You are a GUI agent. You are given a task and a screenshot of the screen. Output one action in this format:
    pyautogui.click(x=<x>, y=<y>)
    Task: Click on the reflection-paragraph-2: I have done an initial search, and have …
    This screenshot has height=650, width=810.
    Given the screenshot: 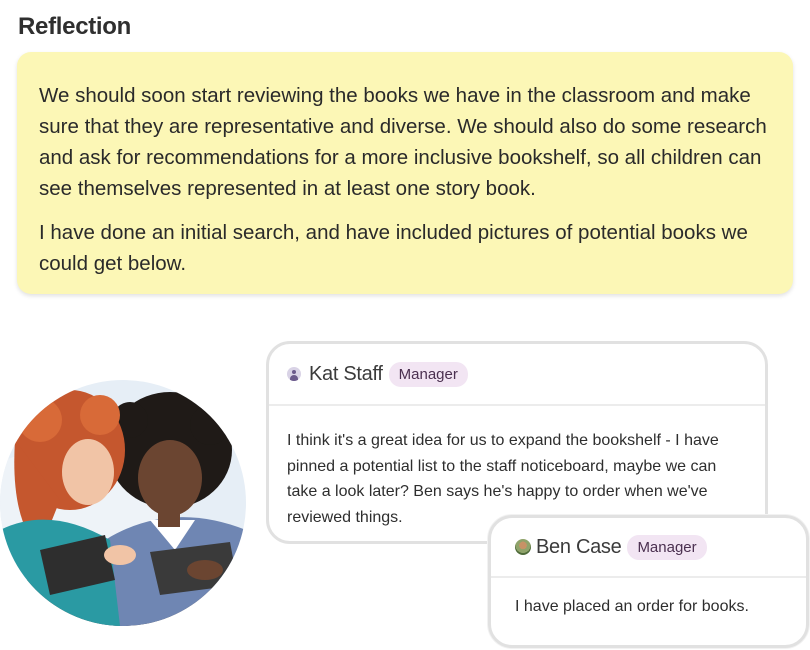 What is the action you would take?
    pyautogui.click(x=393, y=248)
    